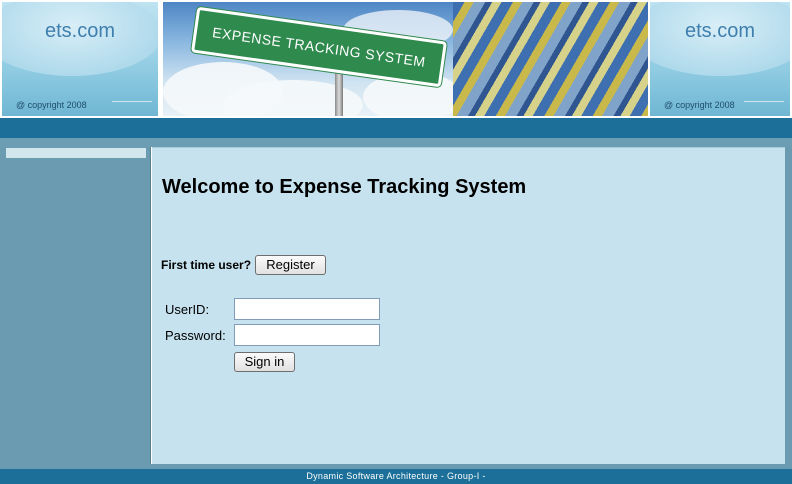 This screenshot has height=484, width=792. I want to click on userid-label: UserID:, so click(187, 309).